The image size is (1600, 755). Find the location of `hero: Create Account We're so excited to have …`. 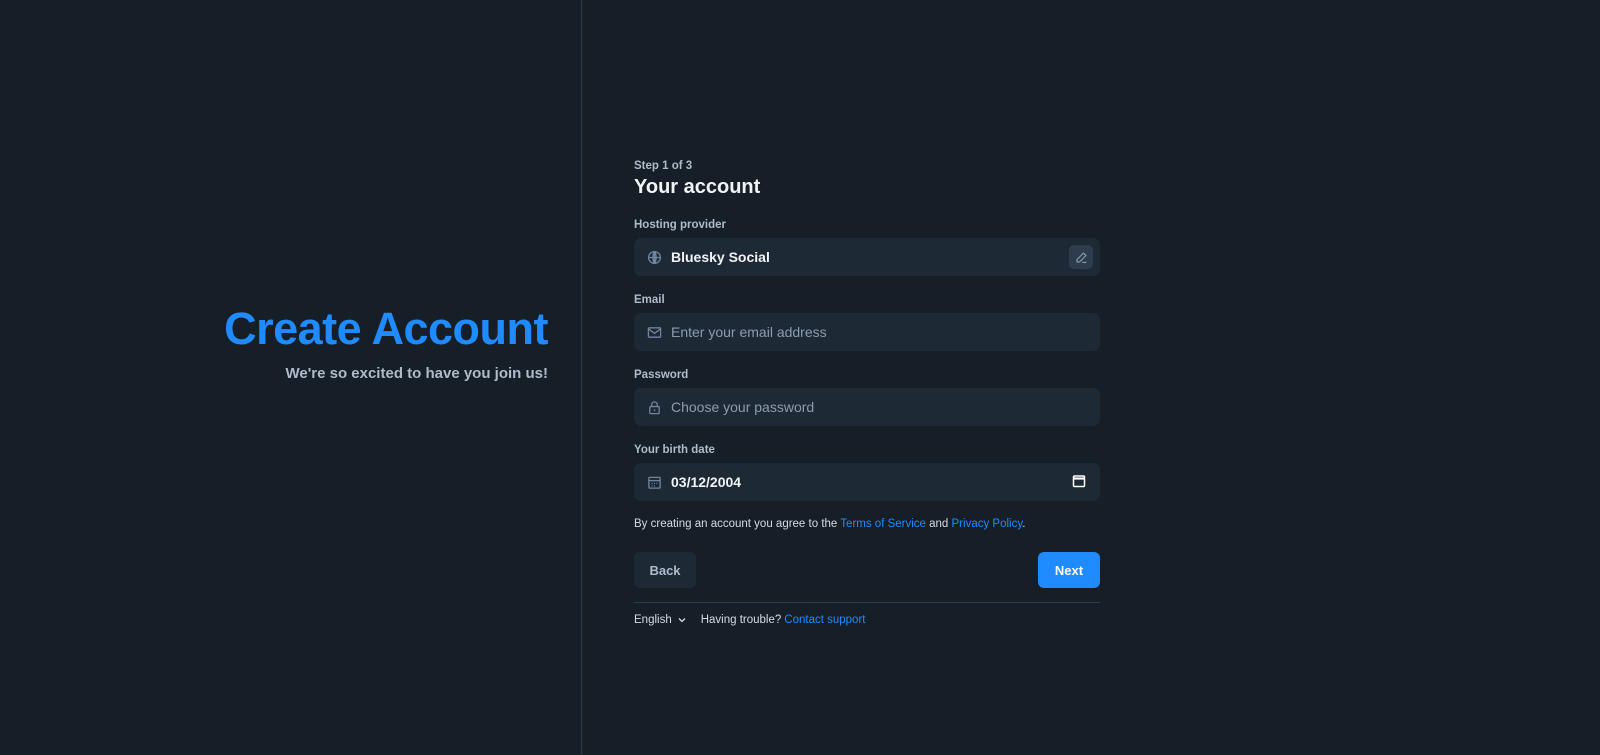

hero: Create Account We're so excited to have … is located at coordinates (386, 343).